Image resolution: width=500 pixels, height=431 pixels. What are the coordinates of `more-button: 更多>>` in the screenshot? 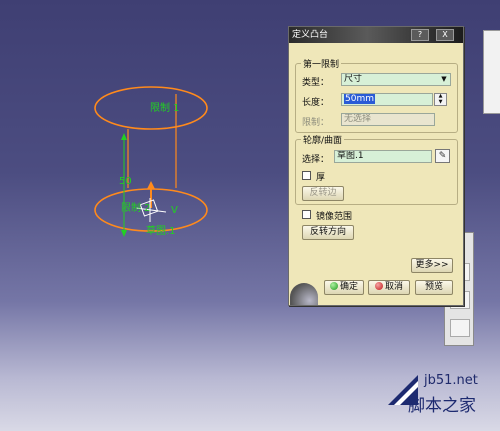 It's located at (432, 265).